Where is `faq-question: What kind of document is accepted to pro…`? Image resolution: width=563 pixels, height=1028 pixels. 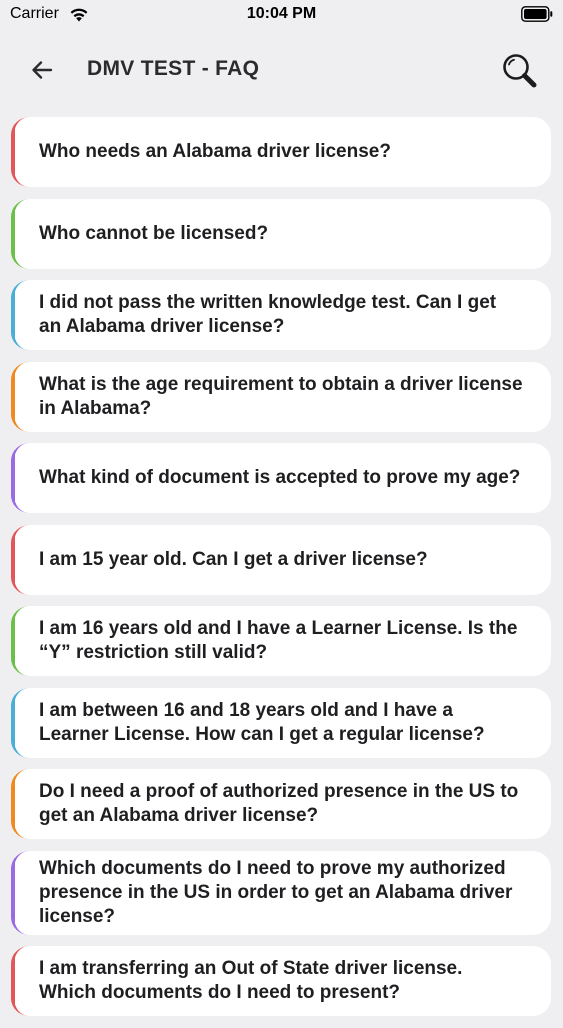 faq-question: What kind of document is accepted to pro… is located at coordinates (280, 477).